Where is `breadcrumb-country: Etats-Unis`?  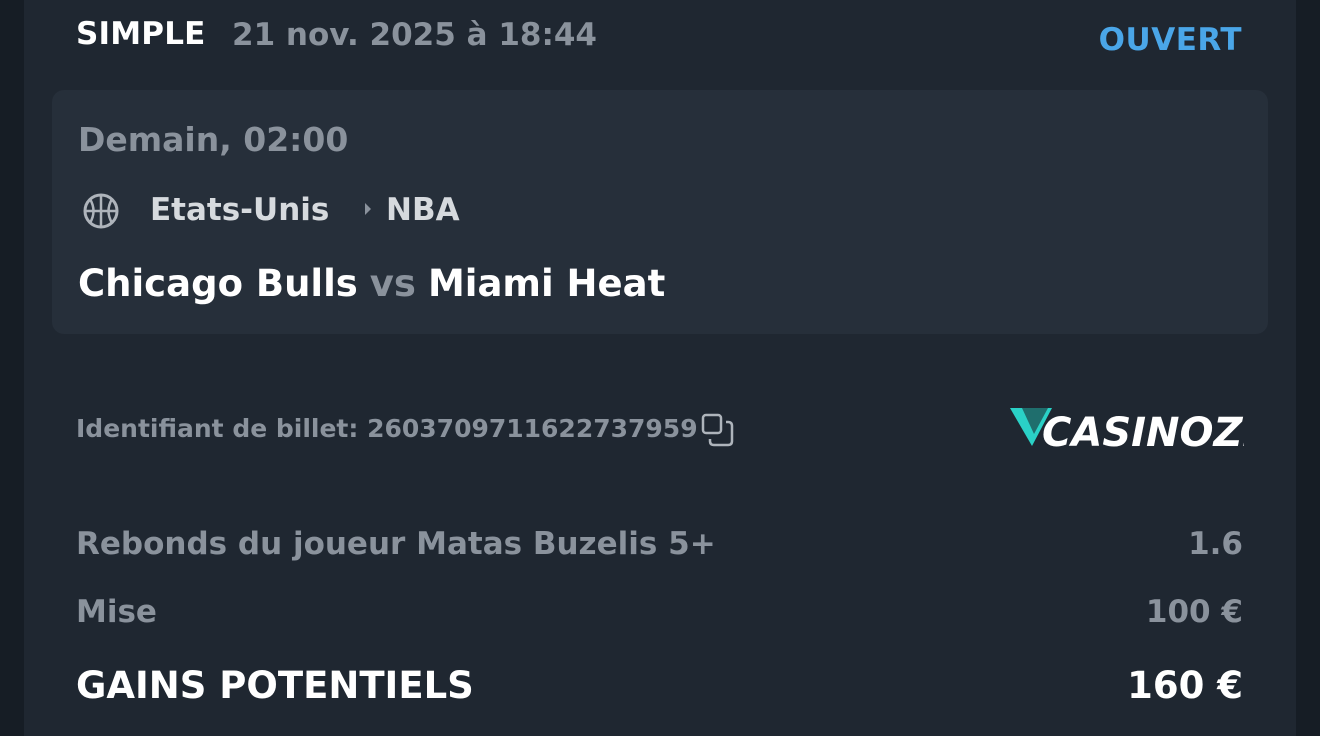 breadcrumb-country: Etats-Unis is located at coordinates (239, 210).